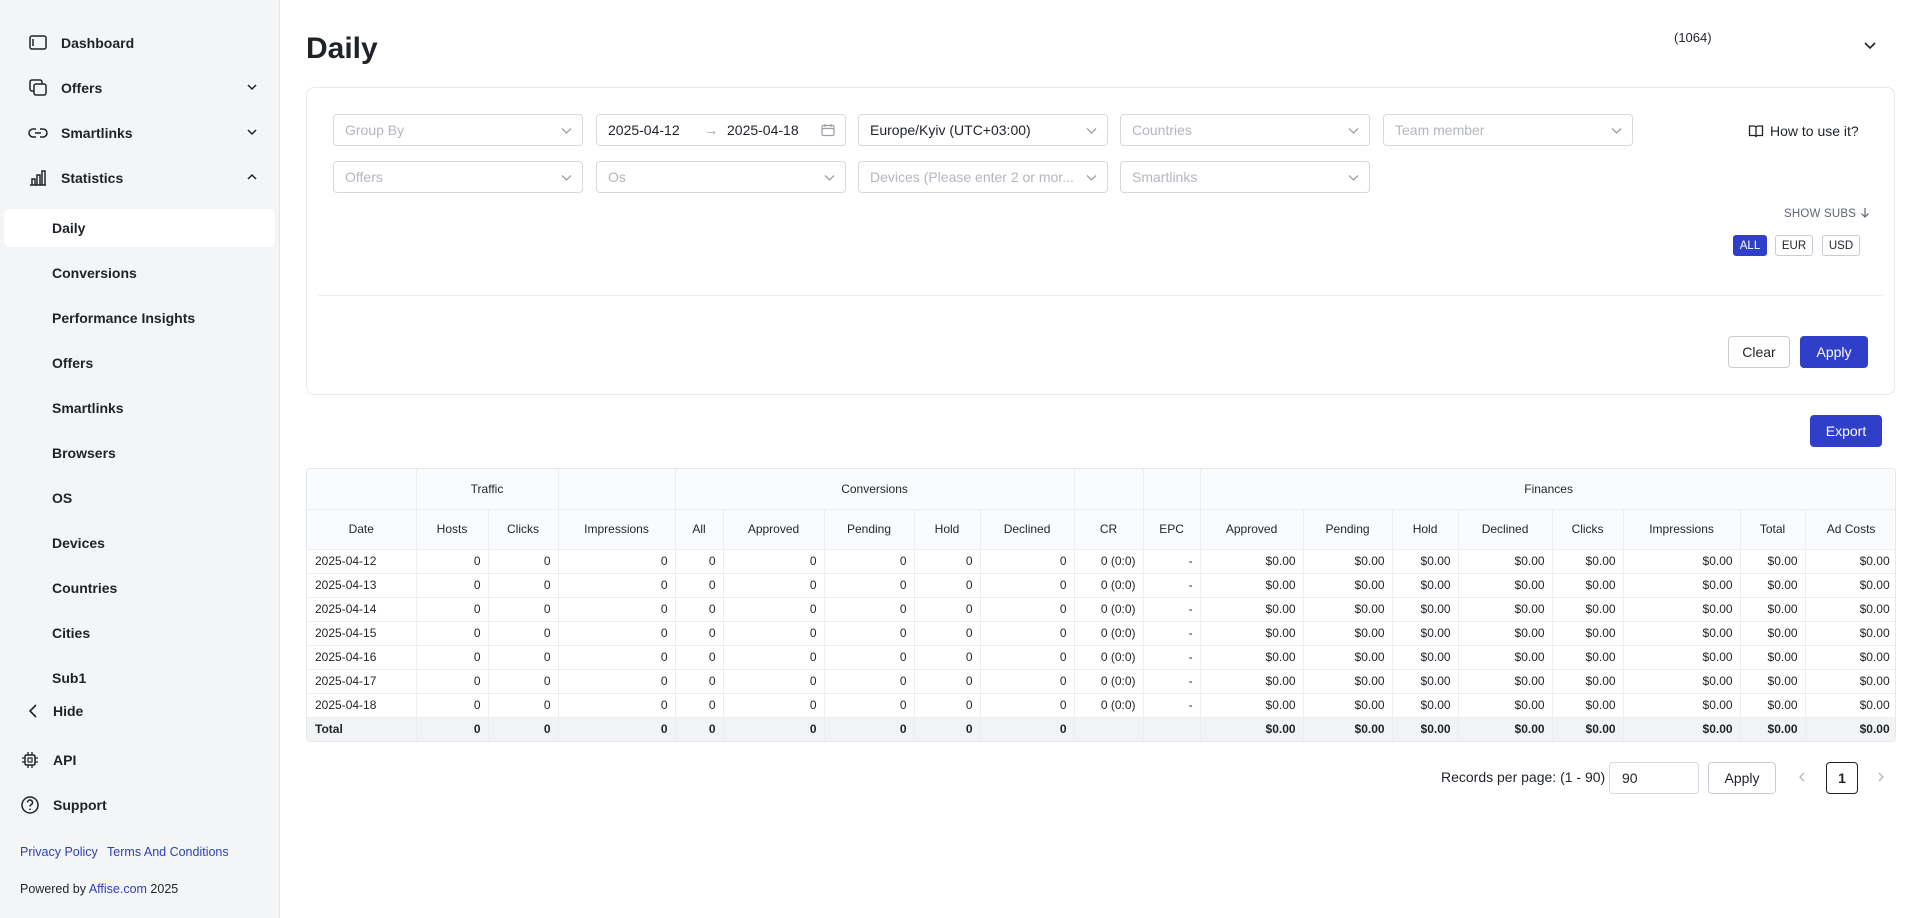 This screenshot has height=918, width=1917. What do you see at coordinates (140, 88) in the screenshot?
I see `nav-offers: Offers` at bounding box center [140, 88].